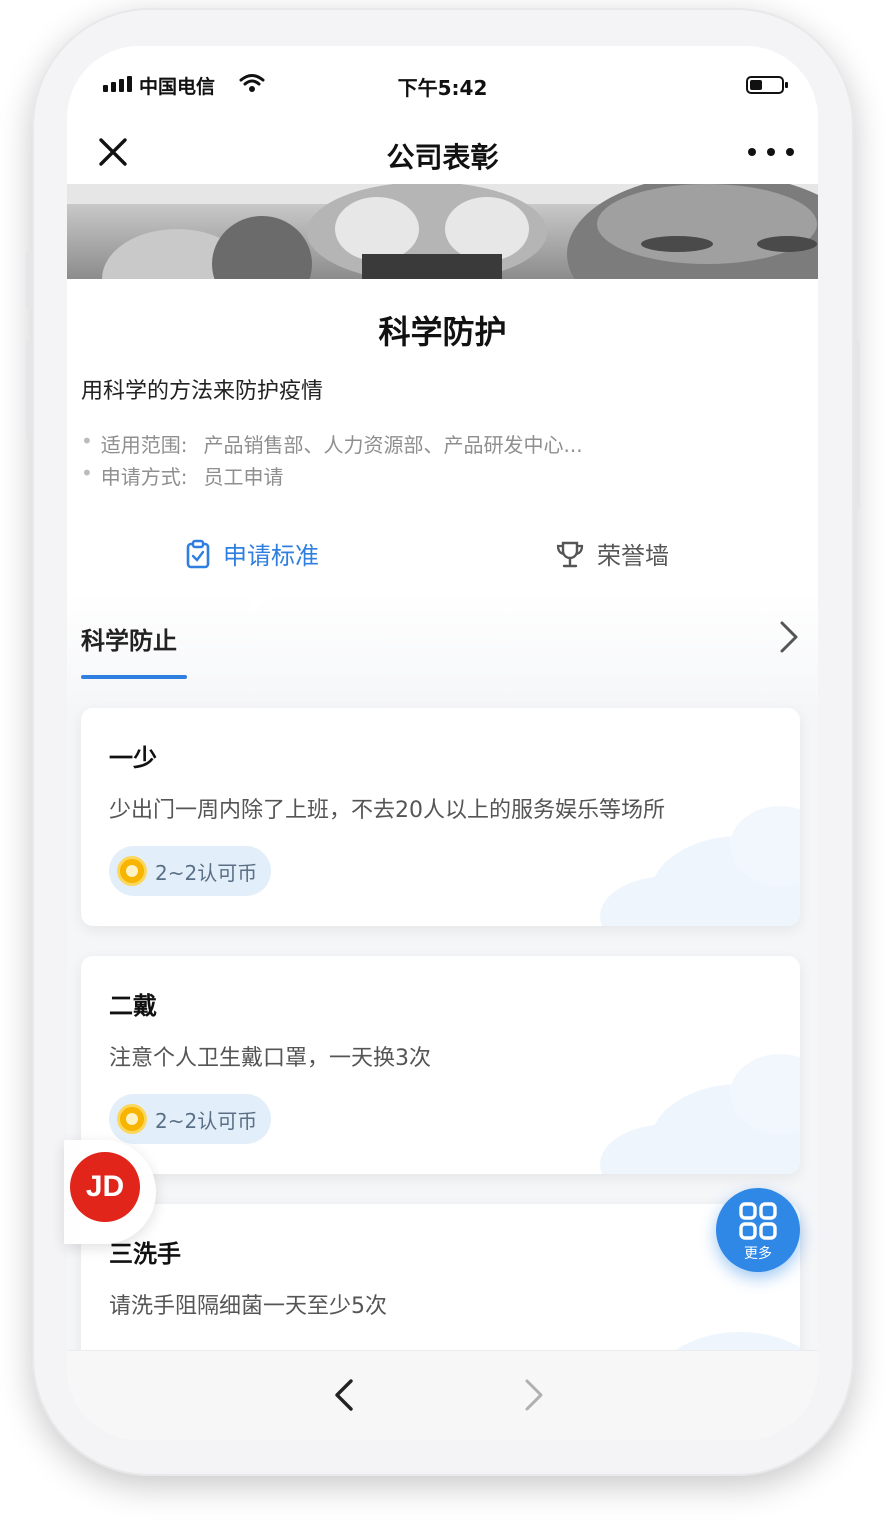 The image size is (886, 1520). Describe the element at coordinates (442, 332) in the screenshot. I see `award-title: 科学防护` at that location.